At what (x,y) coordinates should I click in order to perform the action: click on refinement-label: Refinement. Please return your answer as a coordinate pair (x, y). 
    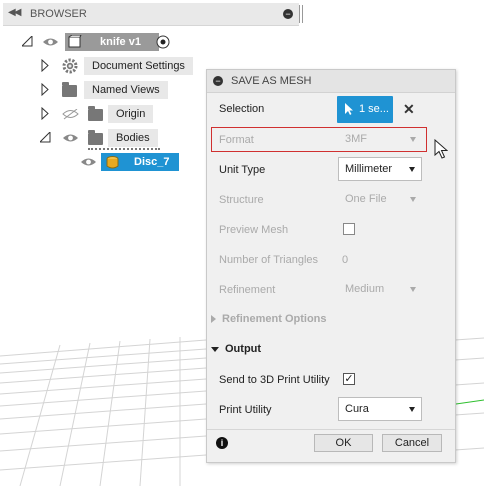
    Looking at the image, I should click on (247, 290).